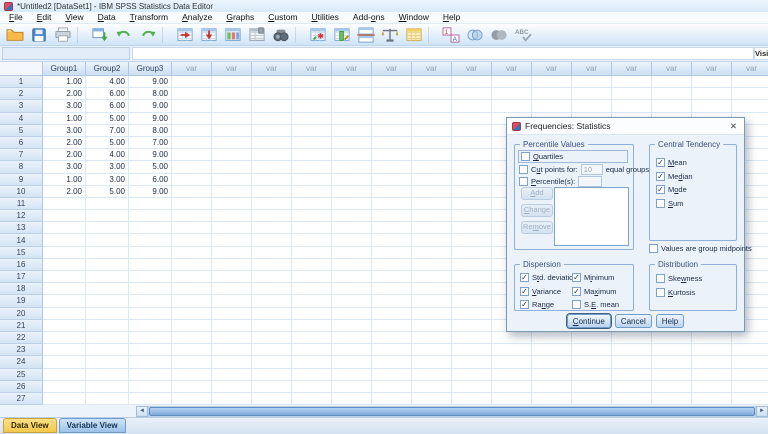 The width and height of the screenshot is (768, 434). I want to click on cell-r2-var2, so click(232, 94).